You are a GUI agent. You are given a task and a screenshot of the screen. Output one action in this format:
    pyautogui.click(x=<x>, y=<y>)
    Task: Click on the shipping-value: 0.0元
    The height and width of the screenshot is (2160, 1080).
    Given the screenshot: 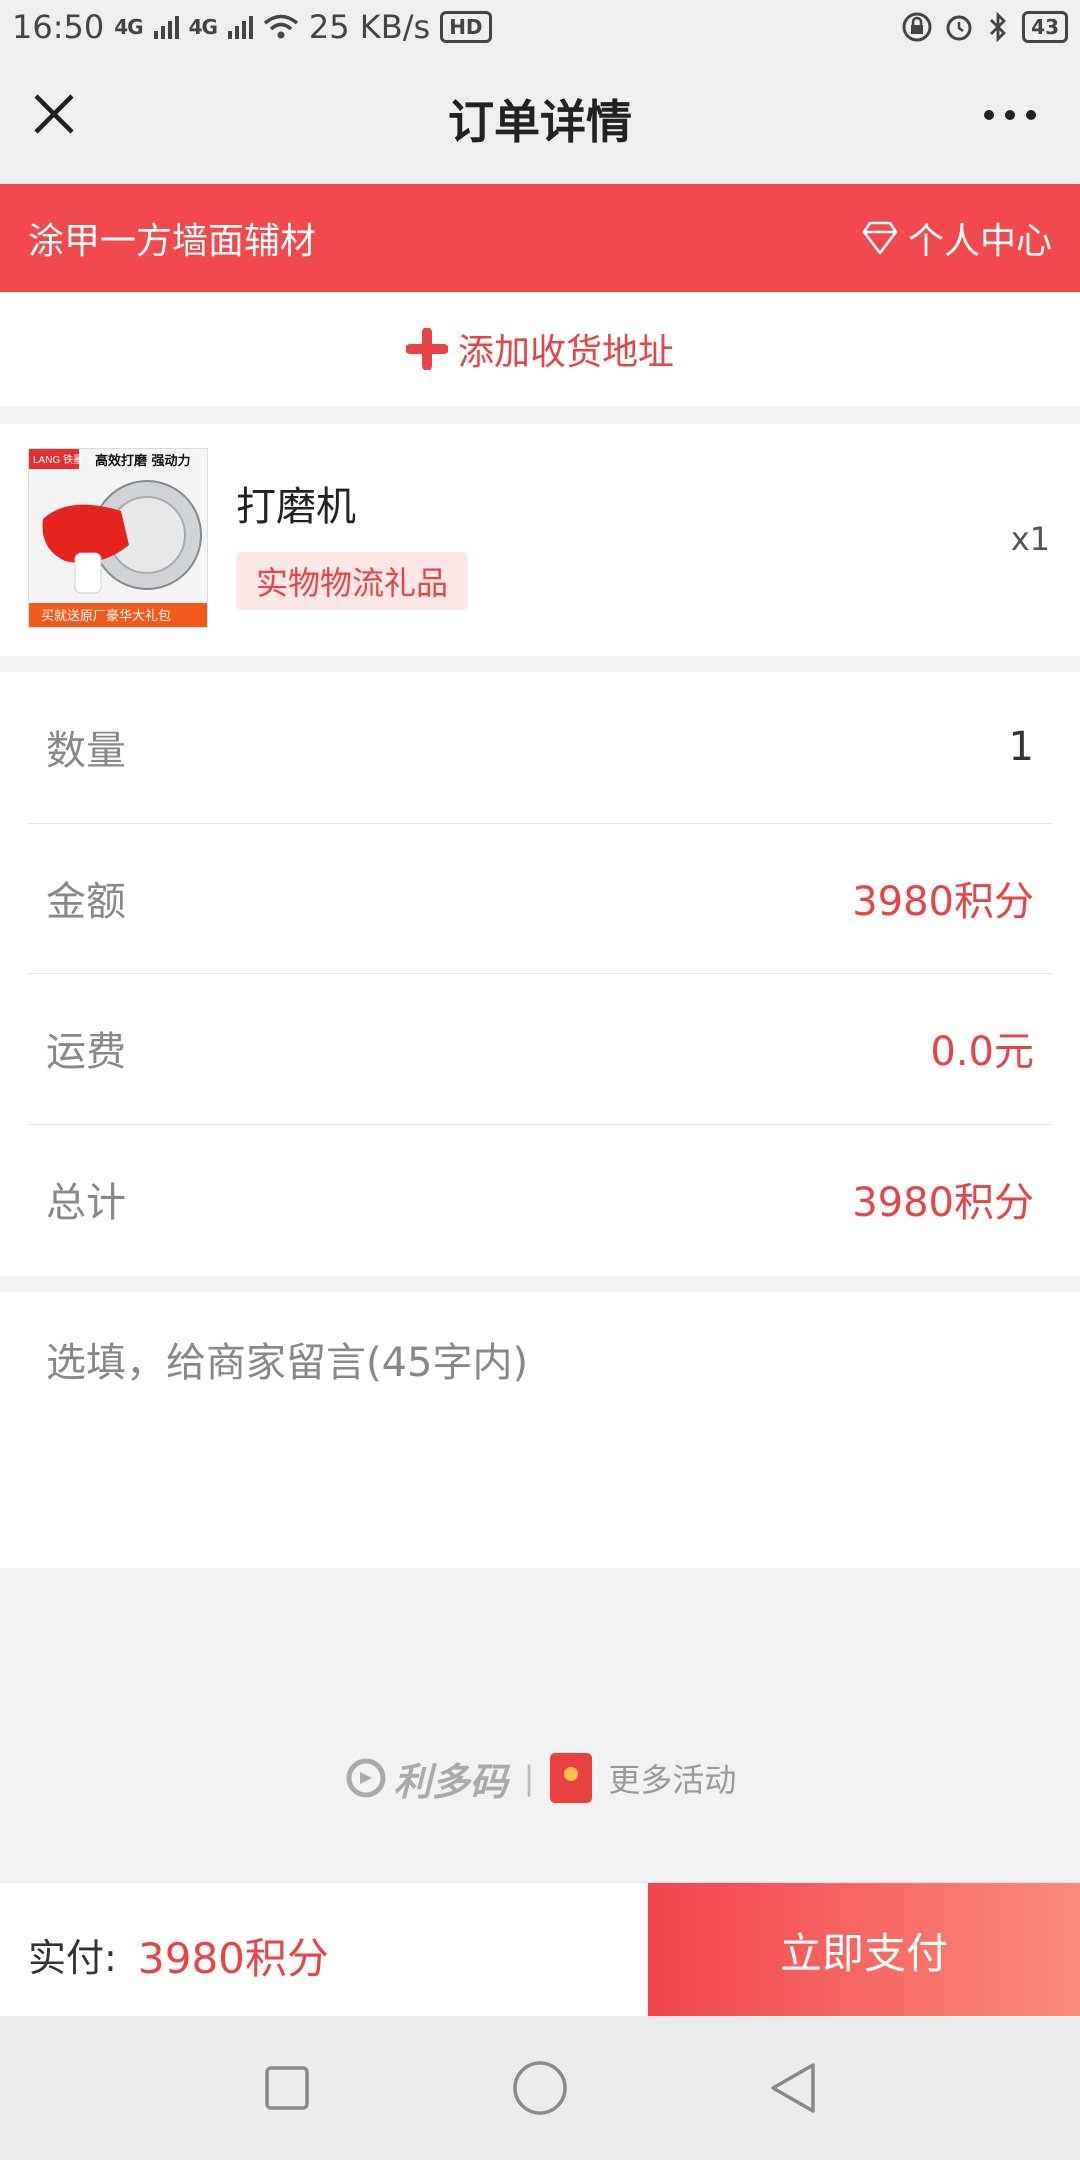 What is the action you would take?
    pyautogui.click(x=982, y=1052)
    